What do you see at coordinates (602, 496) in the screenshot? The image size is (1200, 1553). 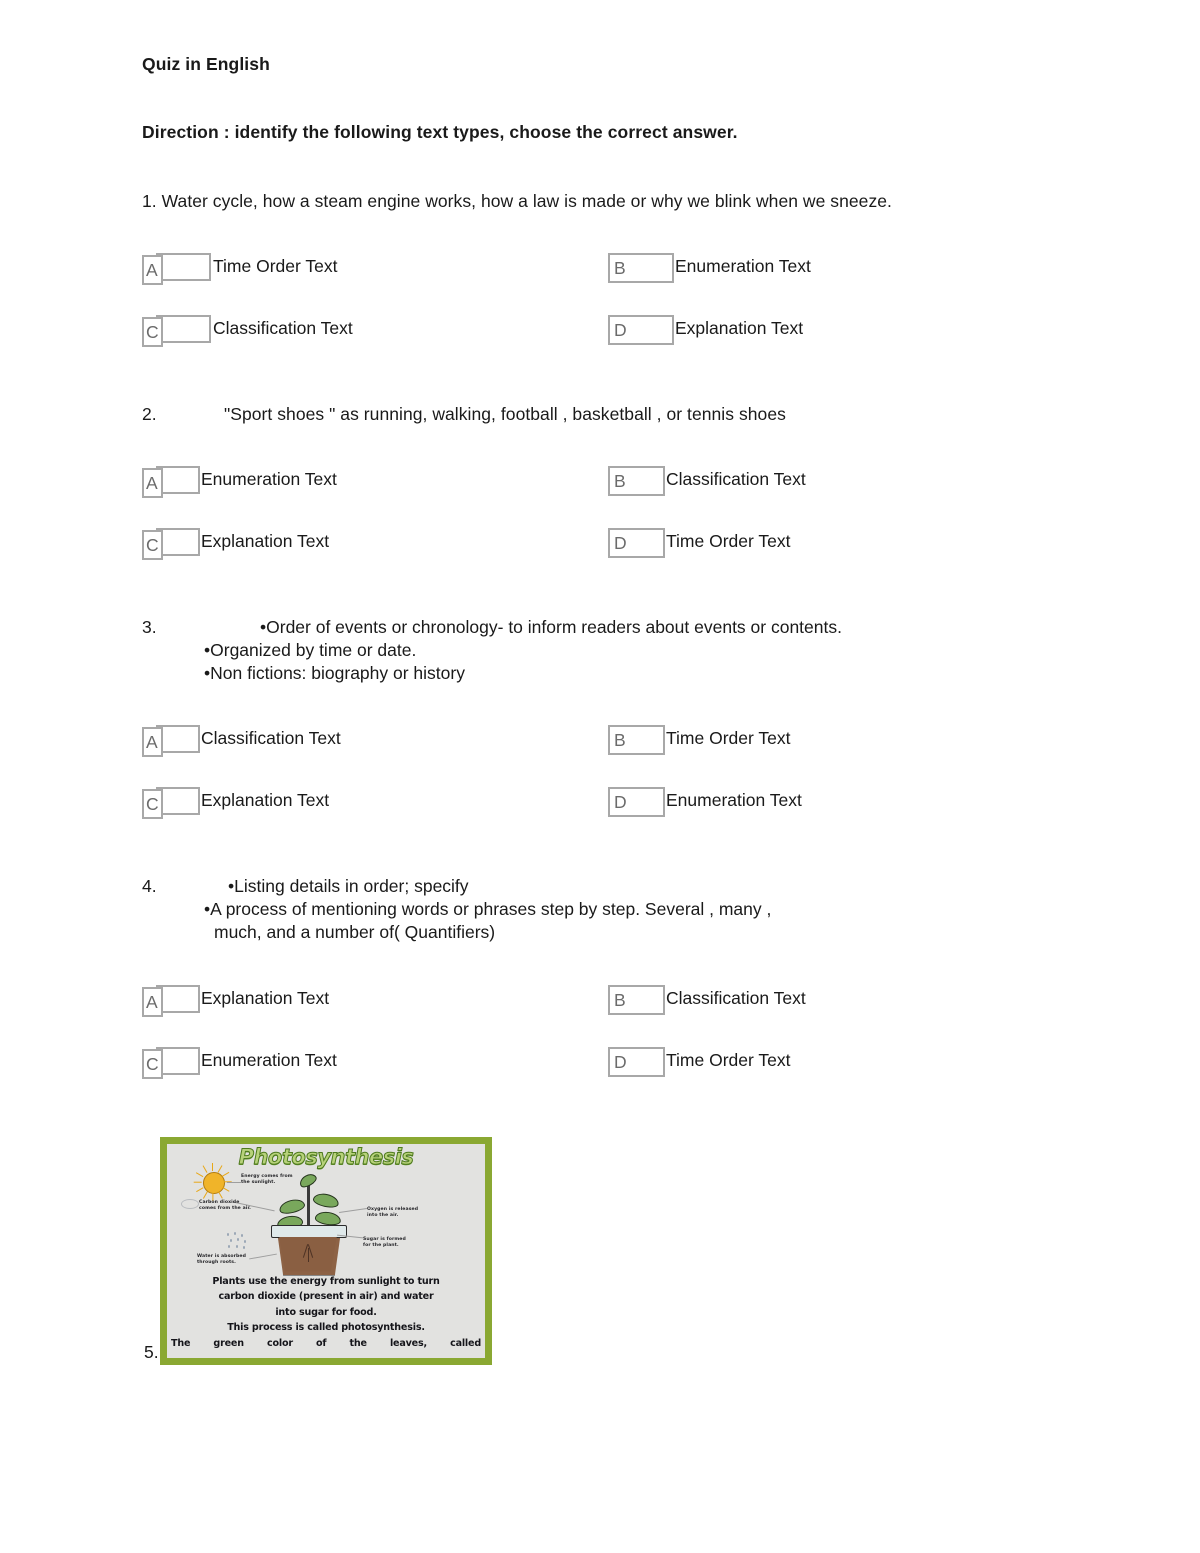 I see `option-row: A Enumeration Text B Classification Text` at bounding box center [602, 496].